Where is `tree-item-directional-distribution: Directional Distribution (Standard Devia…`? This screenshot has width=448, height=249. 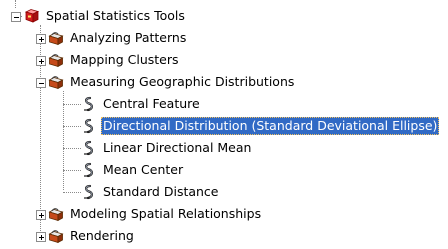
tree-item-directional-distribution: Directional Distribution (Standard Devia… is located at coordinates (260, 126).